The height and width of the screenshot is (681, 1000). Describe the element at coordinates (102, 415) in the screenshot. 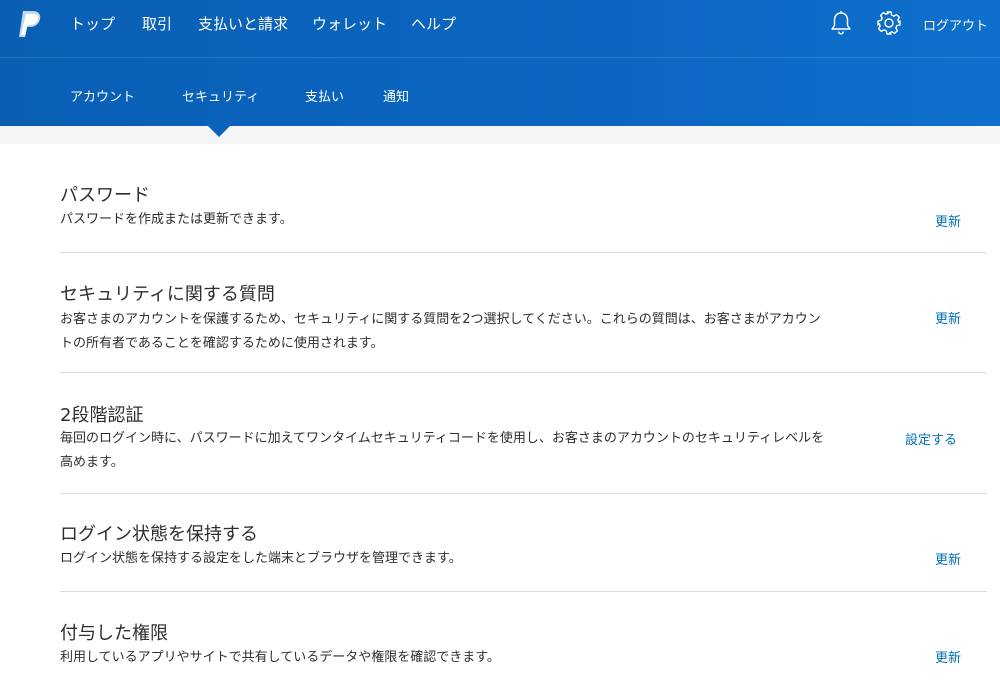

I see `section-title: 2段階認証` at that location.